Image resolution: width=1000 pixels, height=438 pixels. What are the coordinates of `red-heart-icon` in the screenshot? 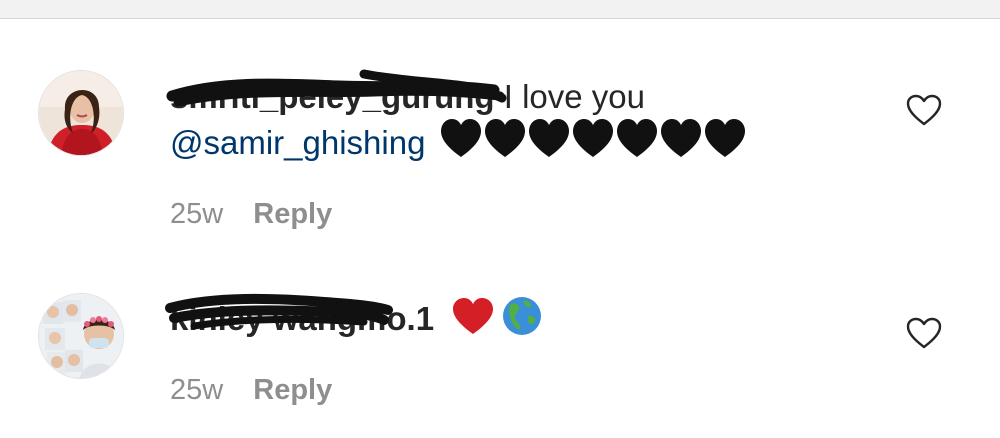 It's located at (473, 316).